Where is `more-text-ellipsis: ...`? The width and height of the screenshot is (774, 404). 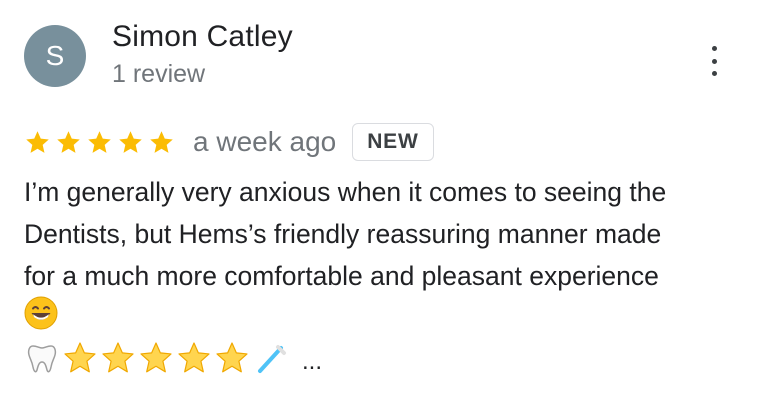
more-text-ellipsis: ... is located at coordinates (312, 362).